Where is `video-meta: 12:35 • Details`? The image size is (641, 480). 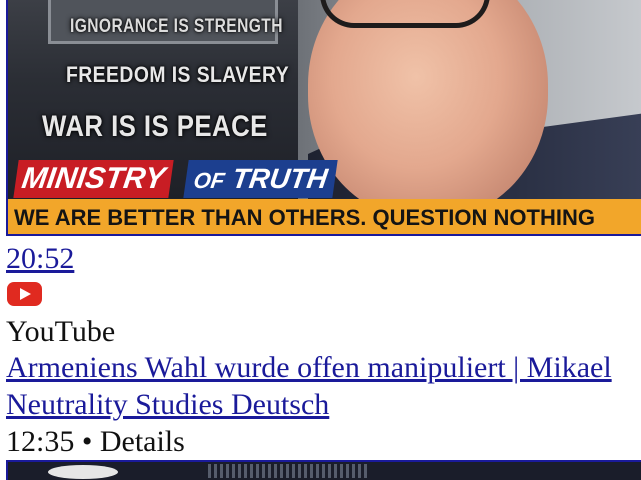 video-meta: 12:35 • Details is located at coordinates (95, 441).